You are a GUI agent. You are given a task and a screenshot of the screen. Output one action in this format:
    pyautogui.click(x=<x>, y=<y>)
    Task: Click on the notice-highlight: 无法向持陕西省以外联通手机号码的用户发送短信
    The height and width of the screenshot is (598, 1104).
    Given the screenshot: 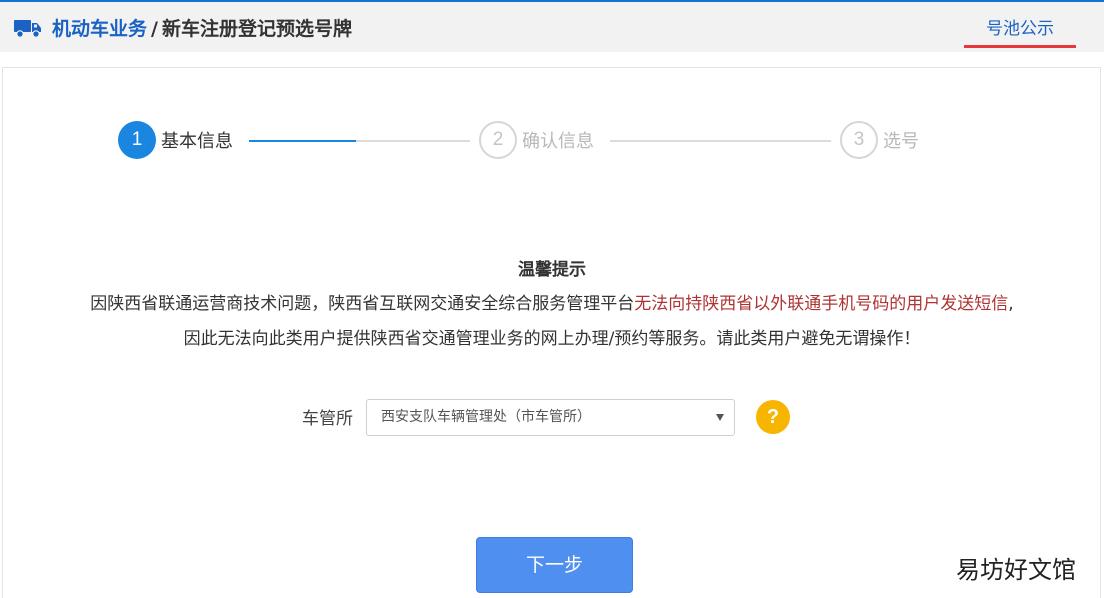 What is the action you would take?
    pyautogui.click(x=821, y=304)
    